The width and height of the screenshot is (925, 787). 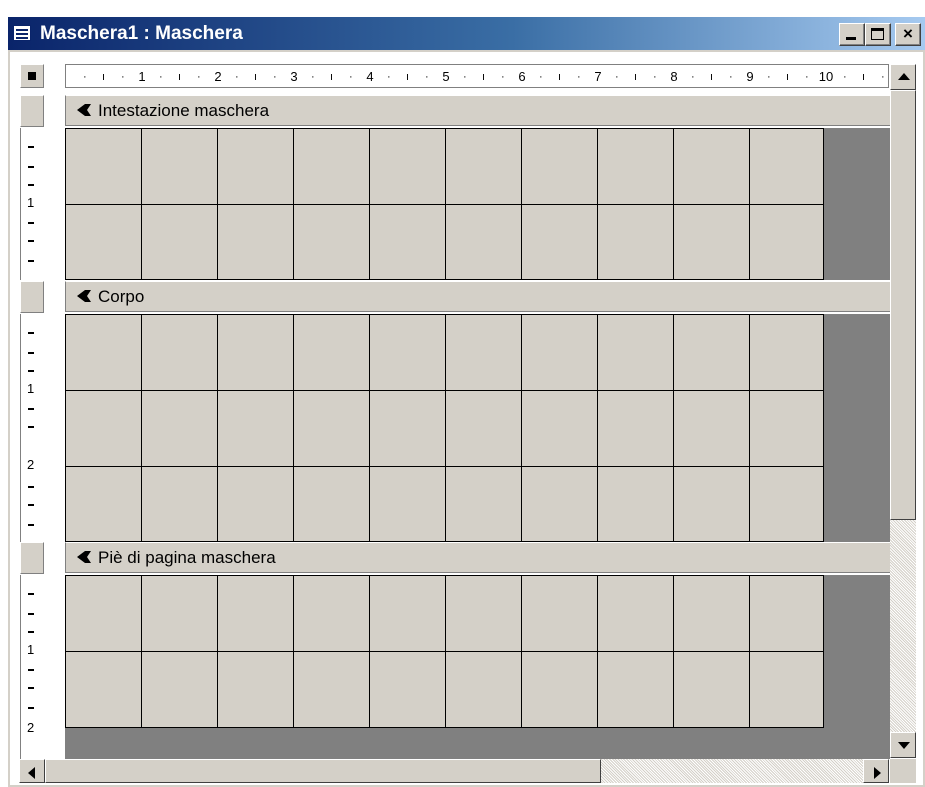 I want to click on section-bar-detail: Corpo, so click(x=477, y=296).